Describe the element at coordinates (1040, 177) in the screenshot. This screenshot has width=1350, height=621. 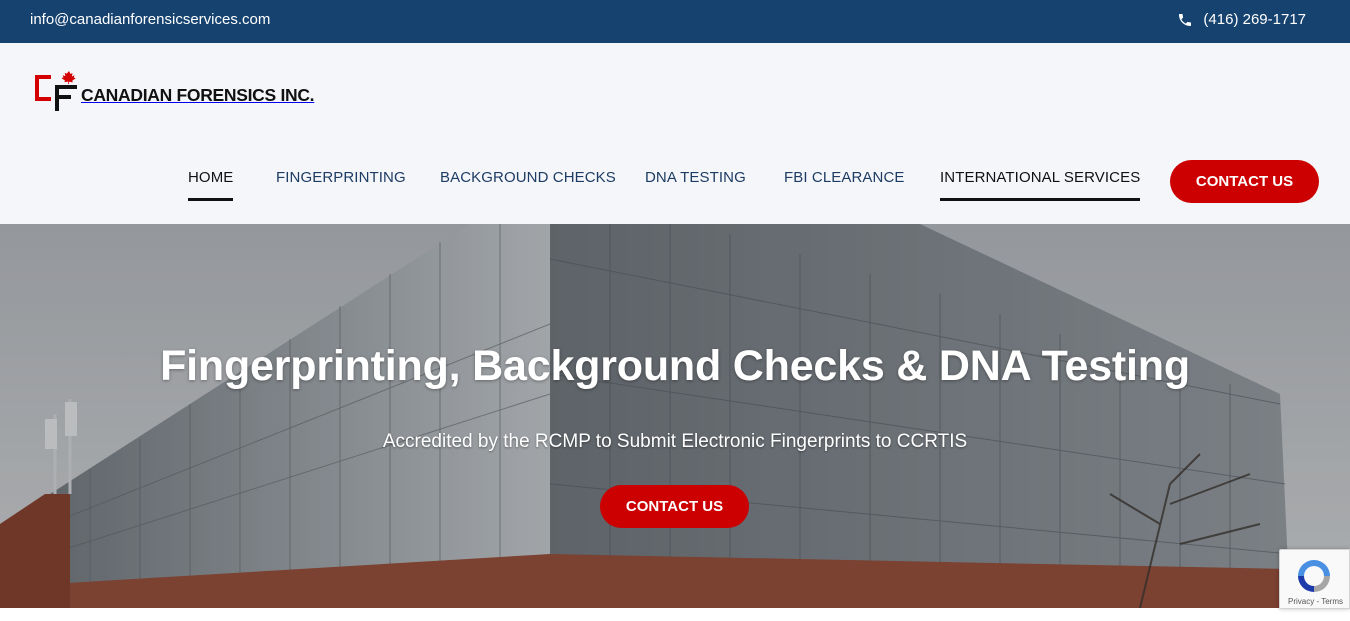
I see `nav-label-international-services: INTERNATIONAL SERVICES` at that location.